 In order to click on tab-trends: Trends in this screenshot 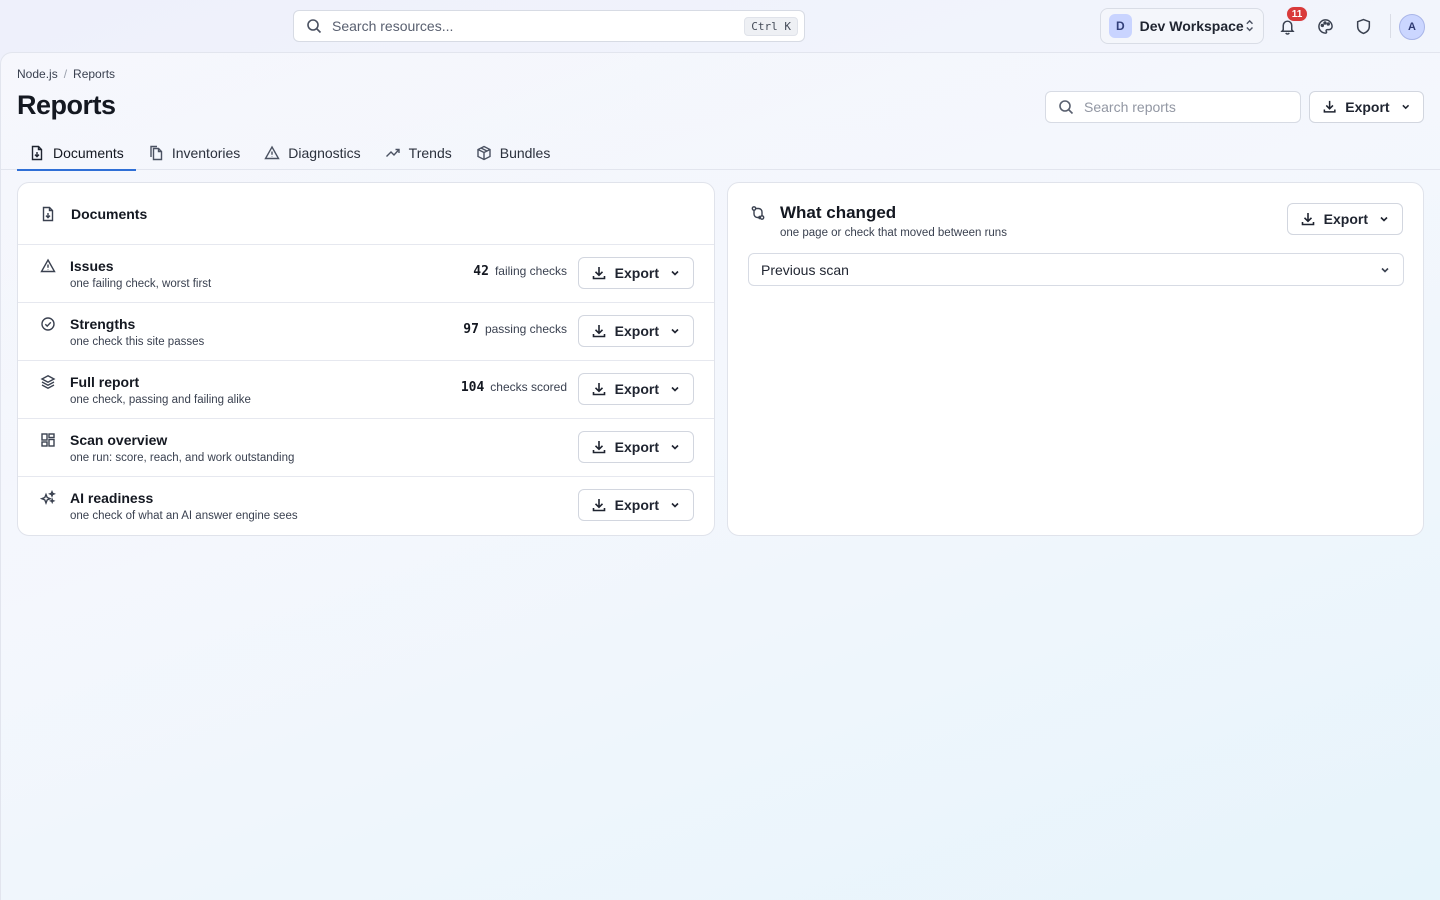, I will do `click(418, 152)`.